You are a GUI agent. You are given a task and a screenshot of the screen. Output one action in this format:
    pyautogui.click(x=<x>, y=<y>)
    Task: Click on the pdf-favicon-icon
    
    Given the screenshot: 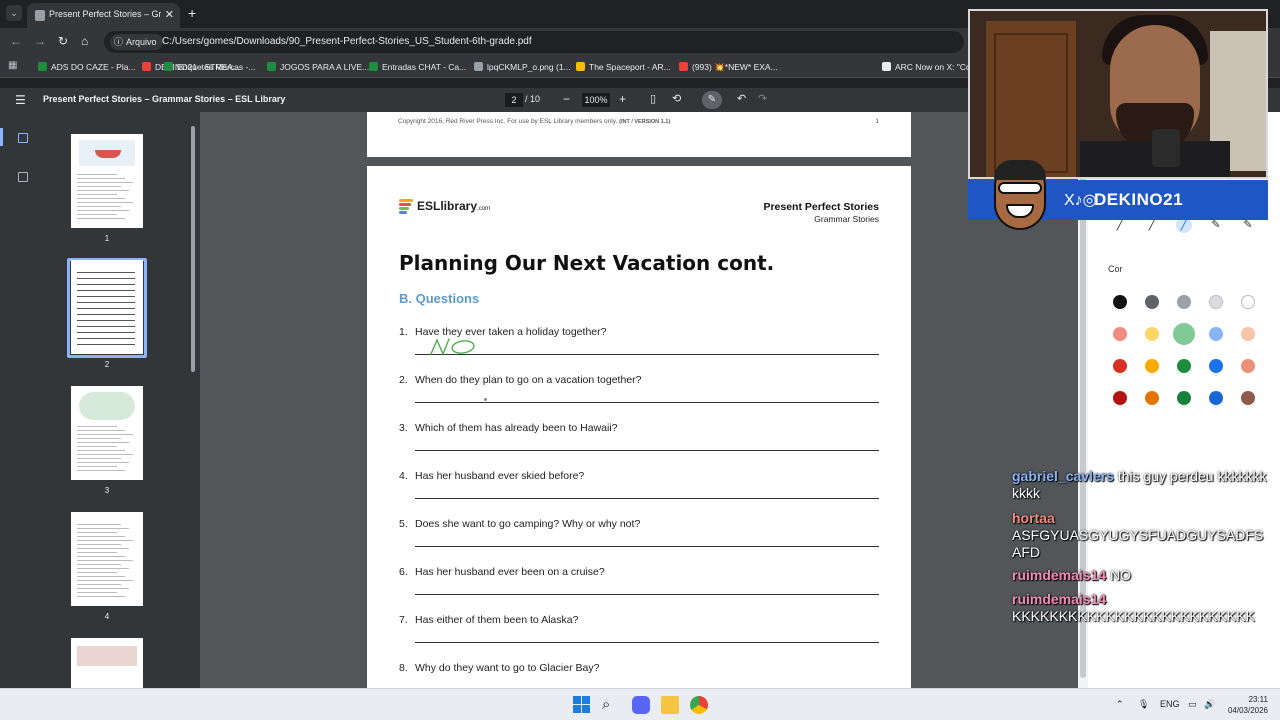 What is the action you would take?
    pyautogui.click(x=40, y=15)
    